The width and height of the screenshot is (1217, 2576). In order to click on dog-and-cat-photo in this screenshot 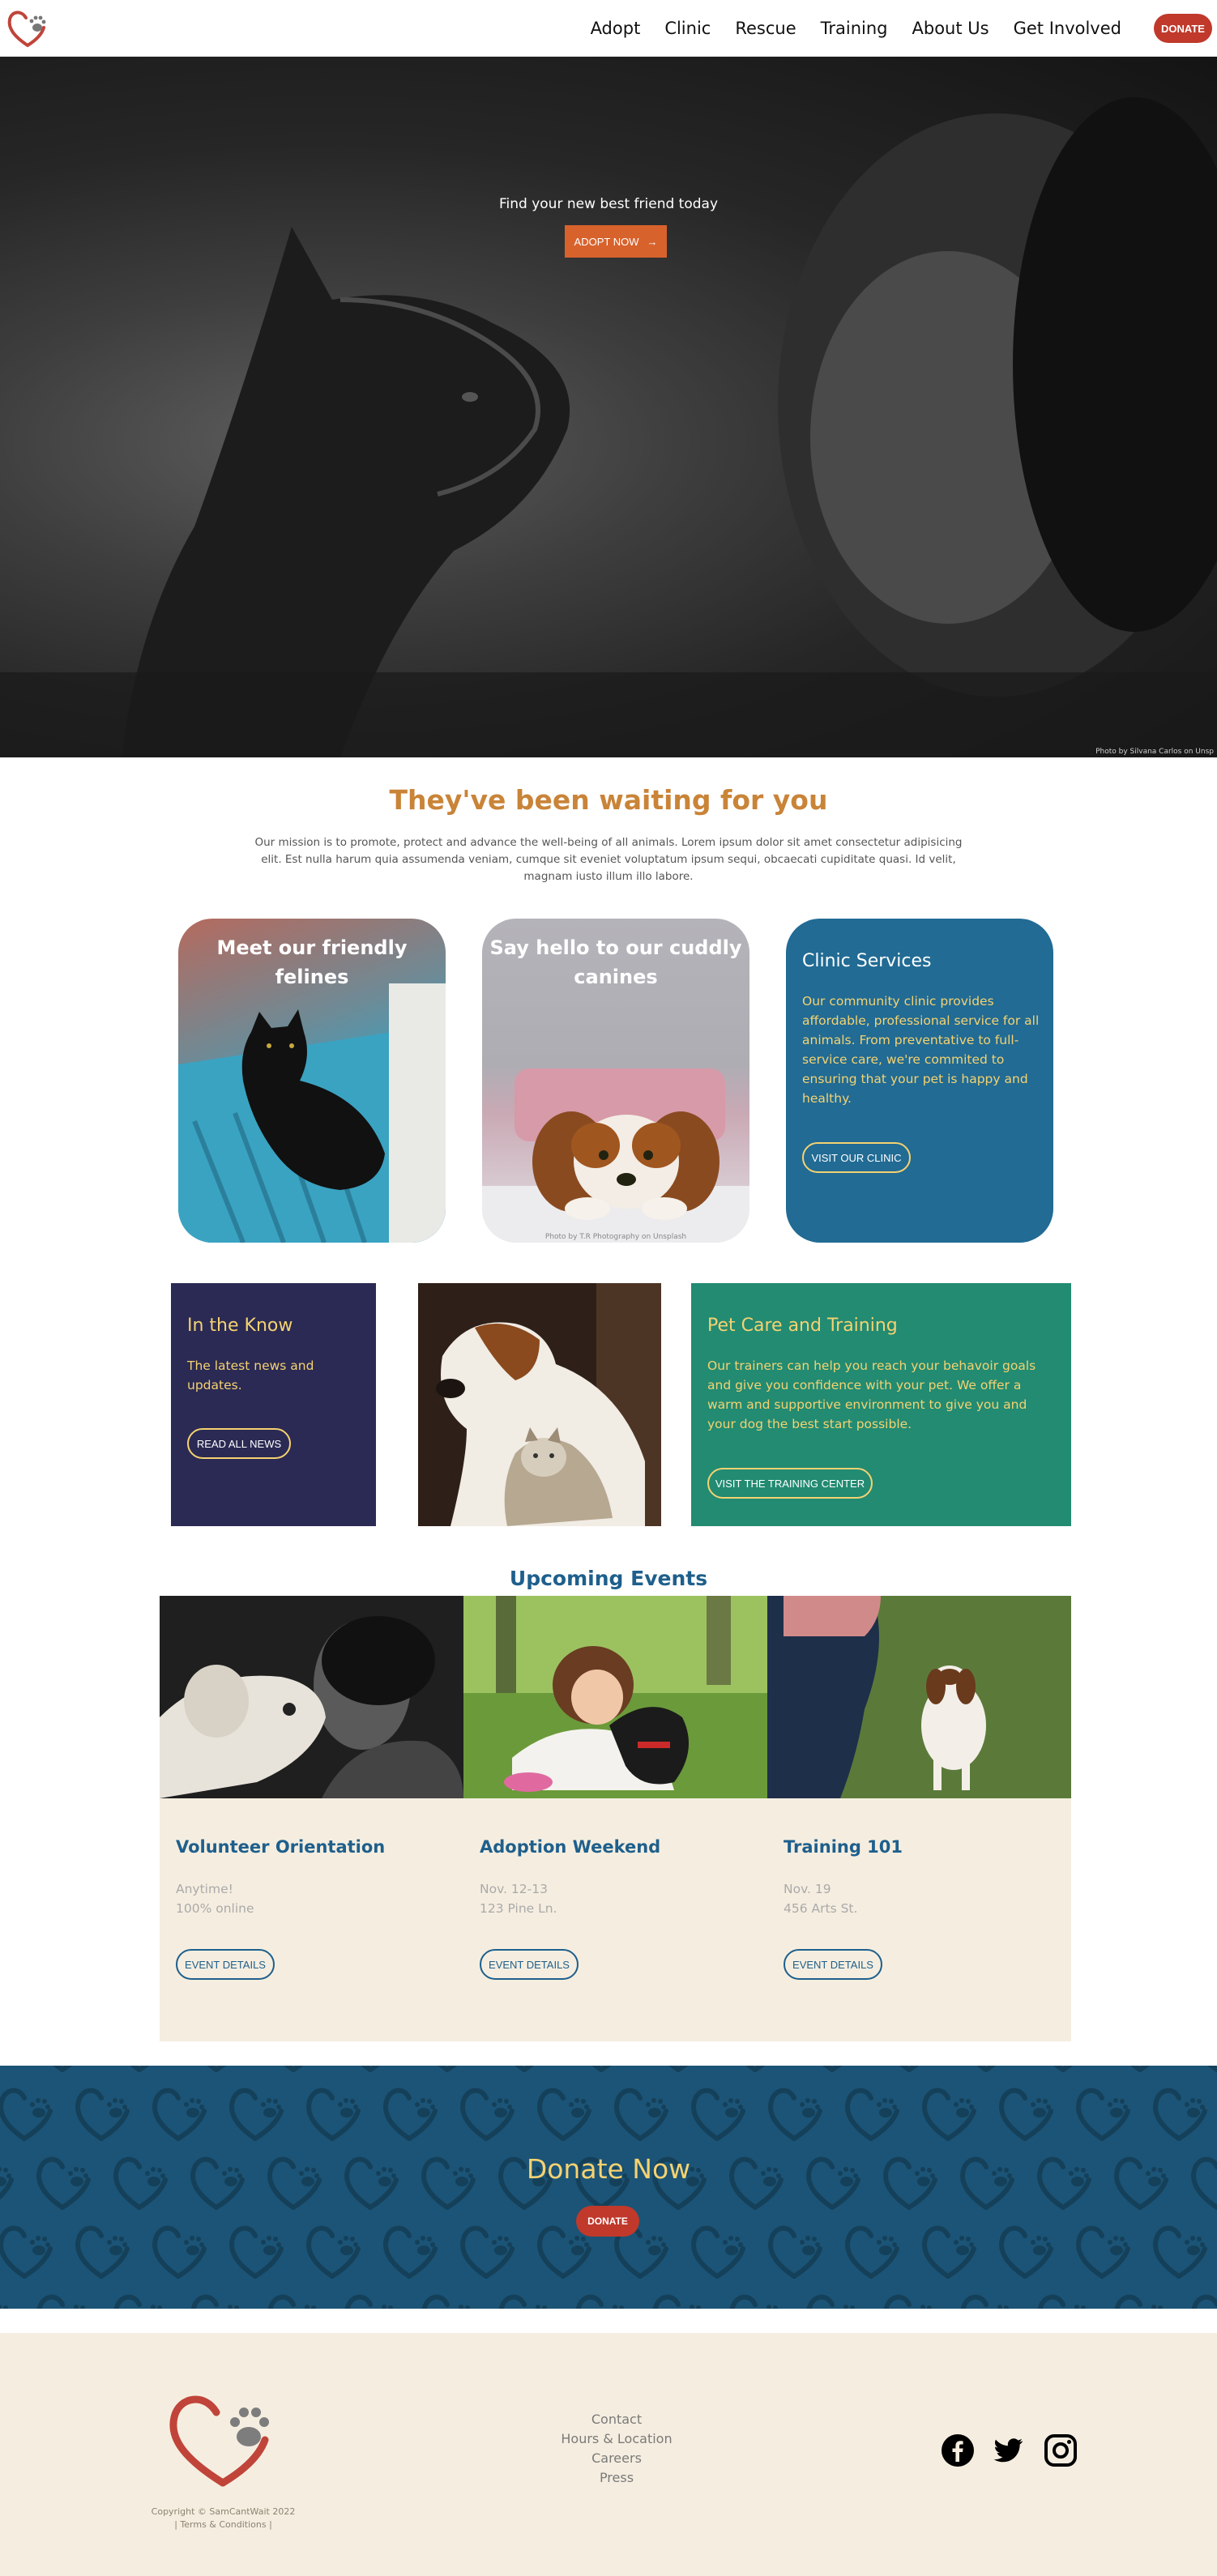, I will do `click(539, 1404)`.